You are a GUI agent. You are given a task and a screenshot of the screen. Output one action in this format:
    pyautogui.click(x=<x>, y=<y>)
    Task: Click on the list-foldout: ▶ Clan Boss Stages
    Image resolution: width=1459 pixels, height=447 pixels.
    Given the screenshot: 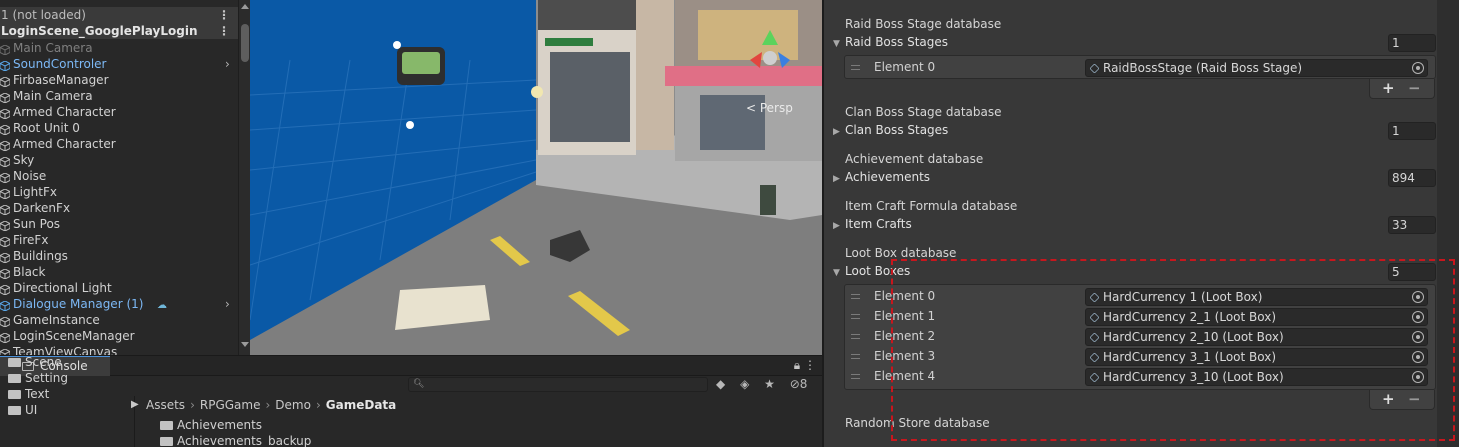 What is the action you would take?
    pyautogui.click(x=890, y=130)
    